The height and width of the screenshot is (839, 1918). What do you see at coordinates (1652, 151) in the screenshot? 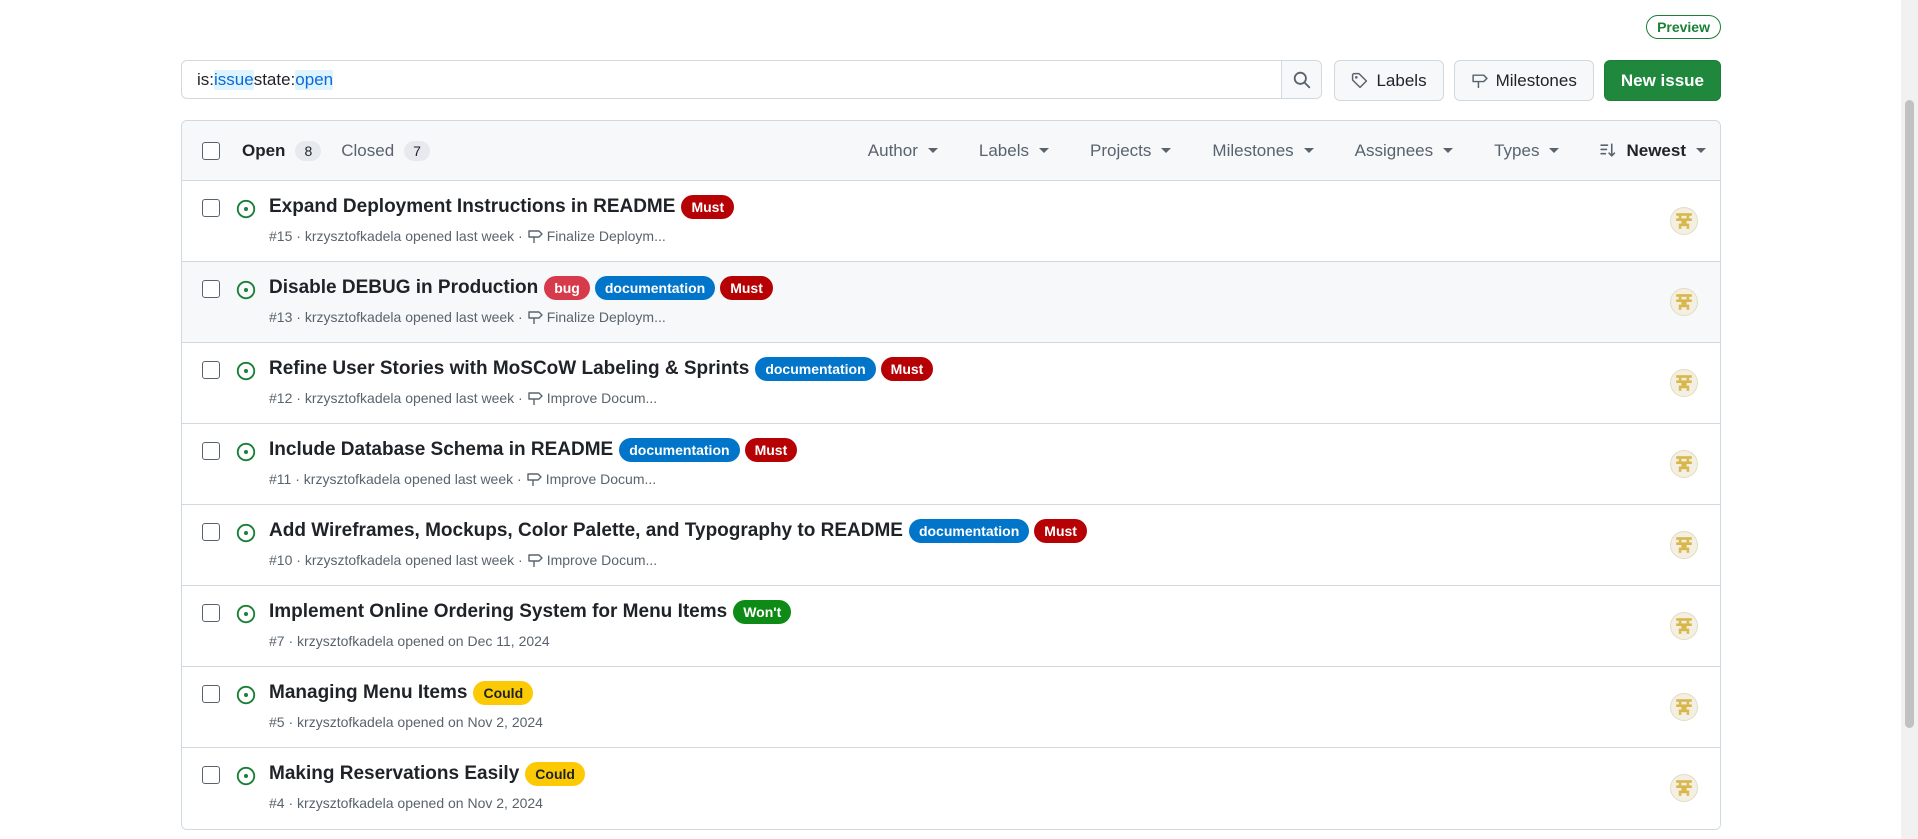
I see `sort-dropdown: Newest` at bounding box center [1652, 151].